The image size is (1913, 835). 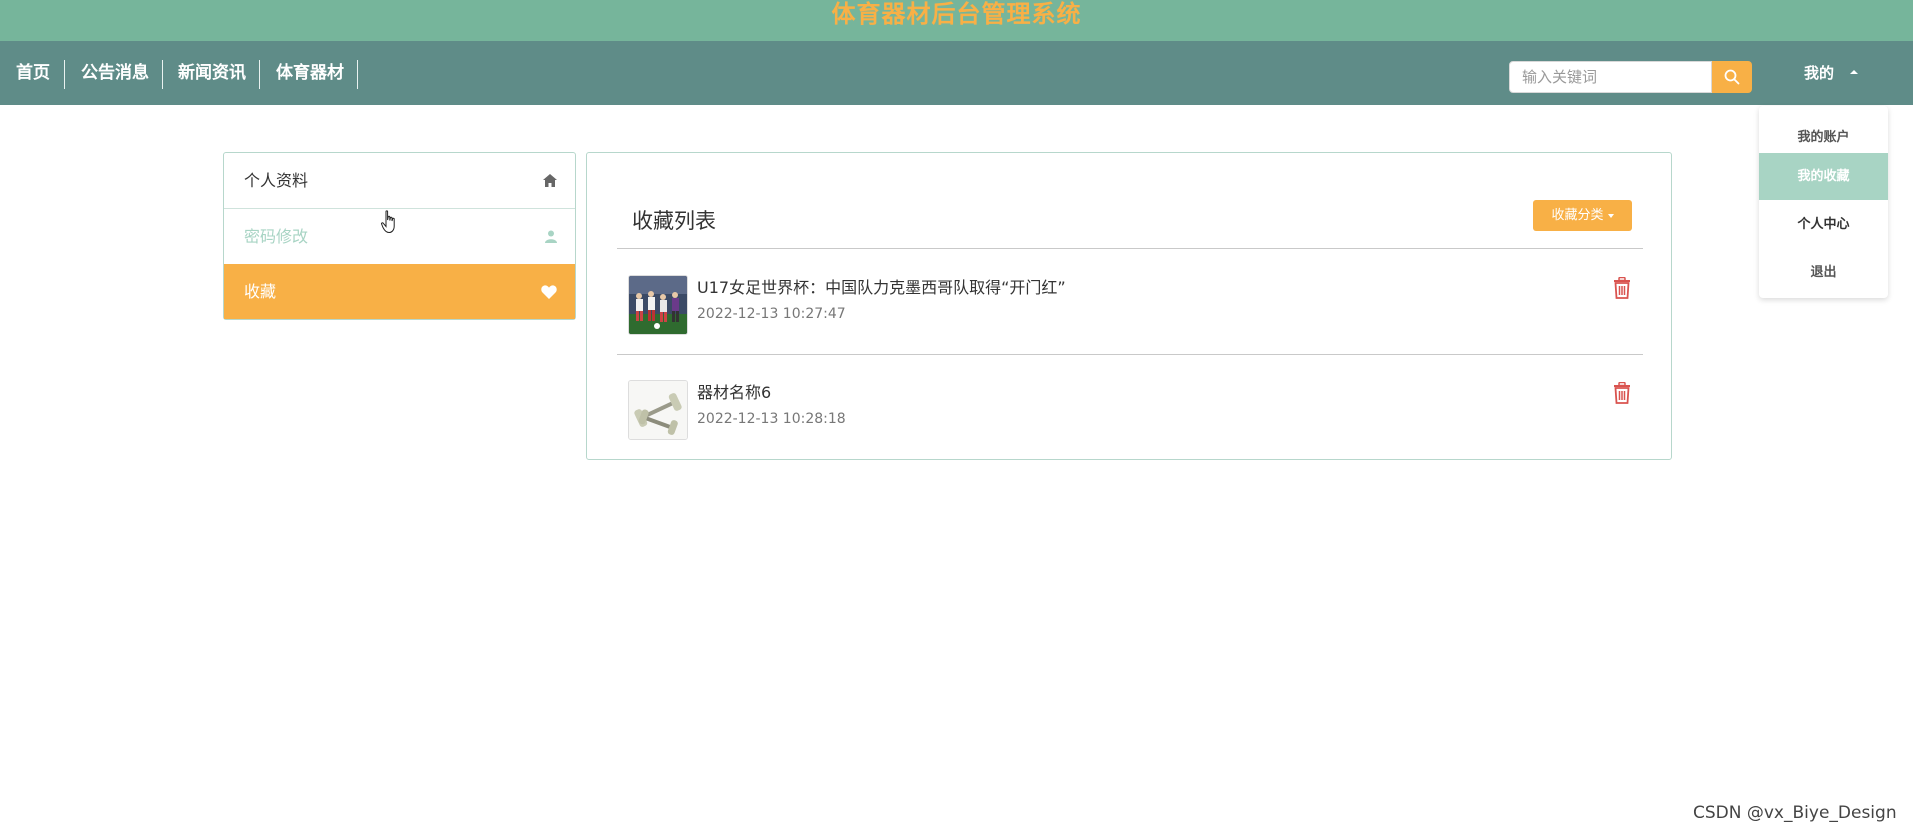 What do you see at coordinates (1610, 77) in the screenshot?
I see `search-input` at bounding box center [1610, 77].